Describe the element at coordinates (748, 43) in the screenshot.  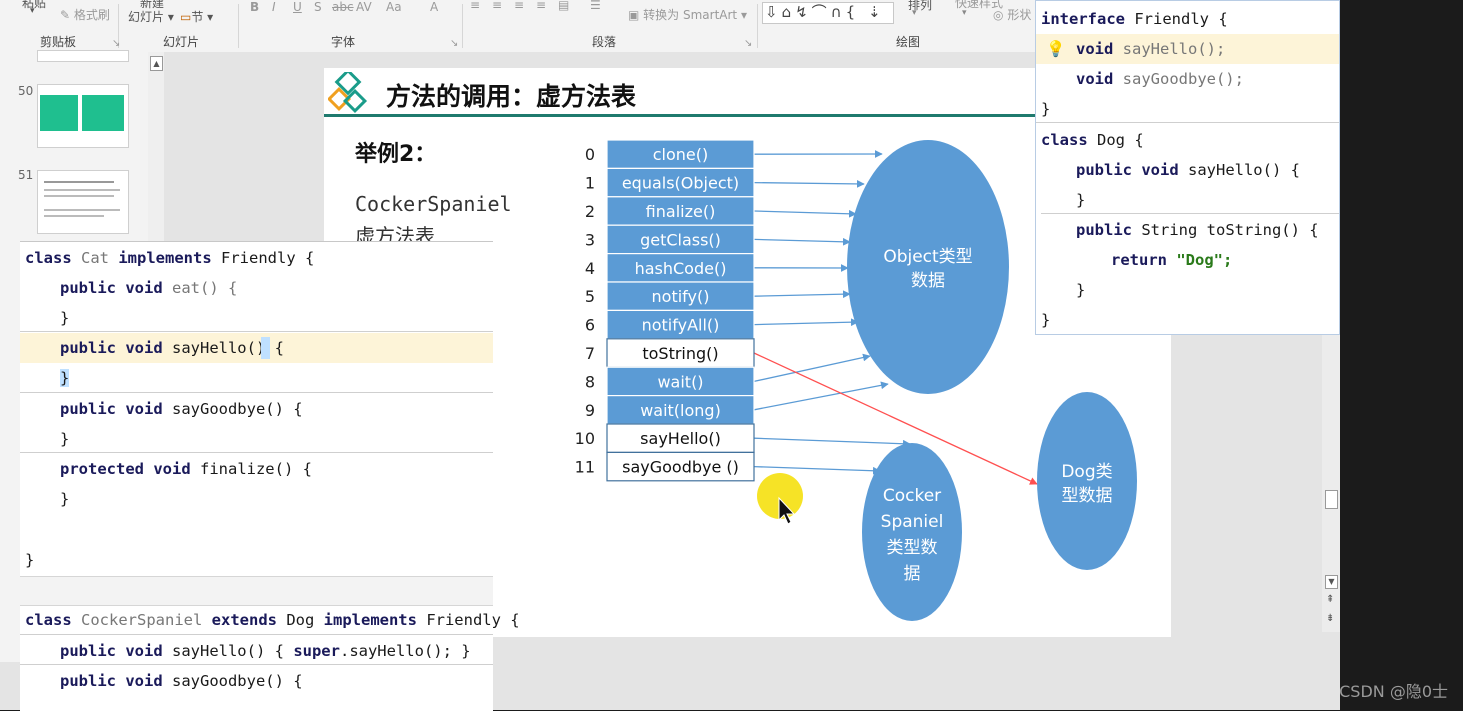
I see `paragraph-dialog-launcher-icon: ↘` at that location.